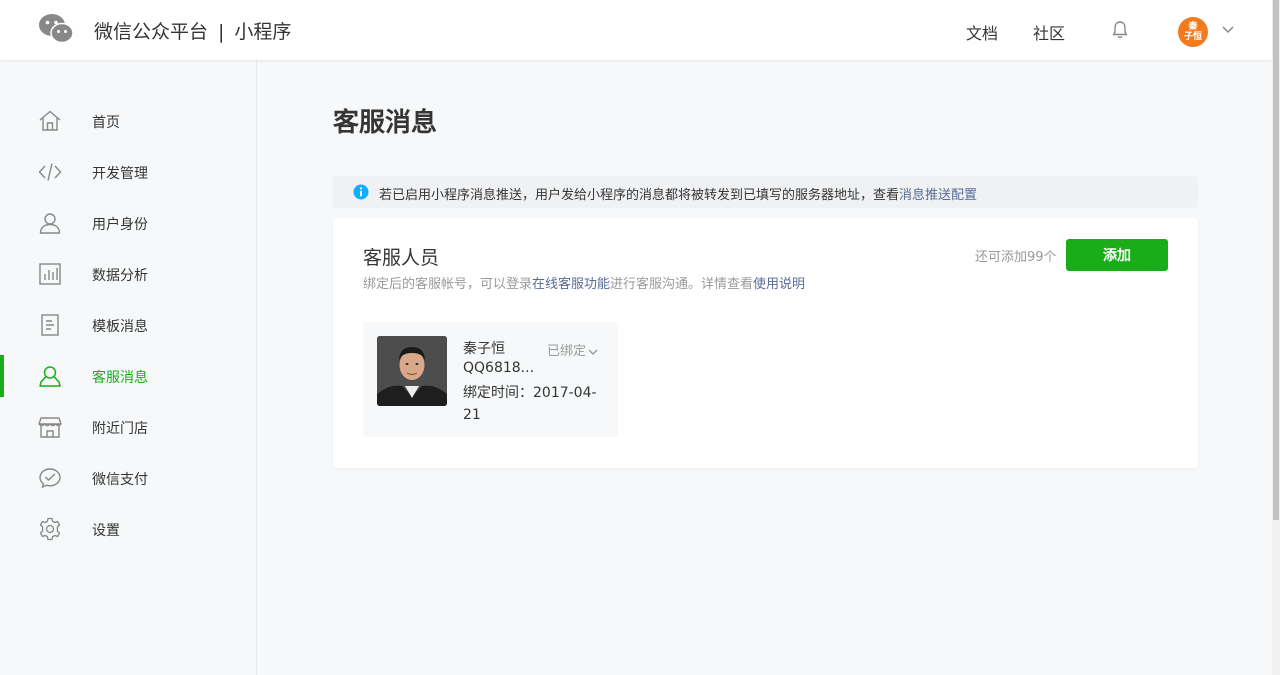 This screenshot has height=675, width=1280. Describe the element at coordinates (50, 172) in the screenshot. I see `code-icon` at that location.